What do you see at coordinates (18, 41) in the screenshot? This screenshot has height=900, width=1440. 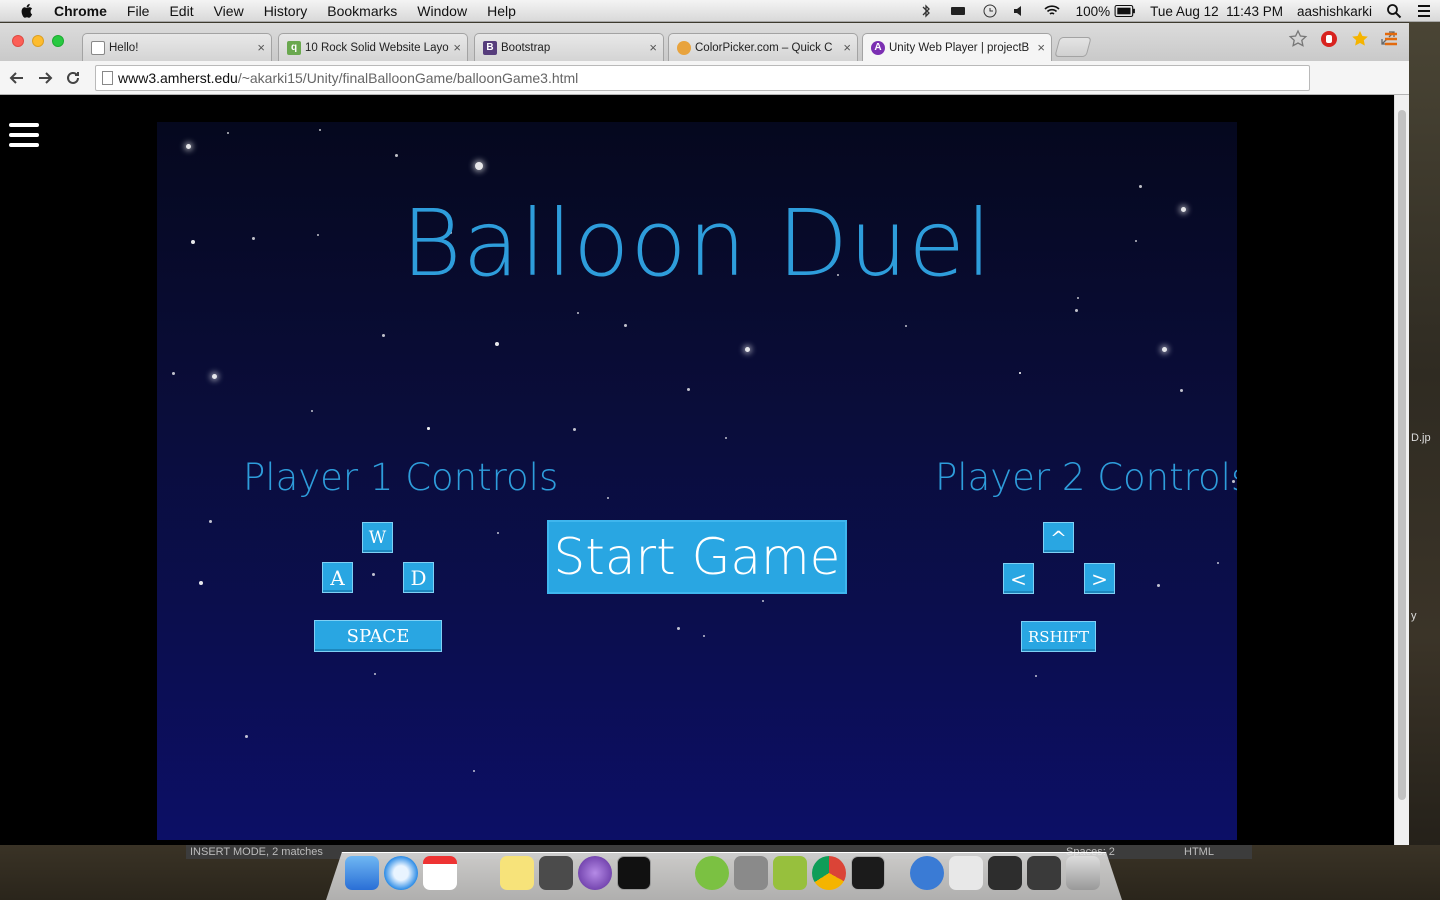 I see `window-close-button` at bounding box center [18, 41].